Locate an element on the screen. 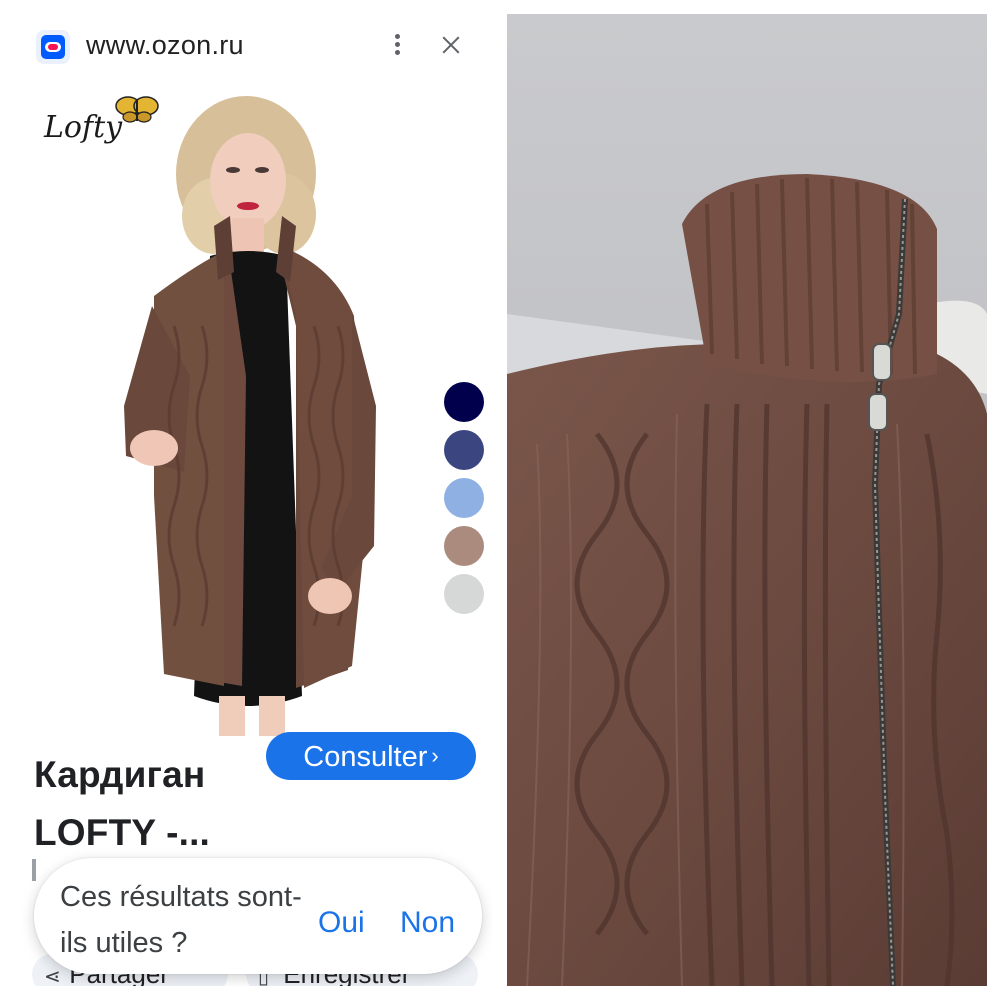 This screenshot has height=1000, width=1000. color-swatch-navy is located at coordinates (464, 402).